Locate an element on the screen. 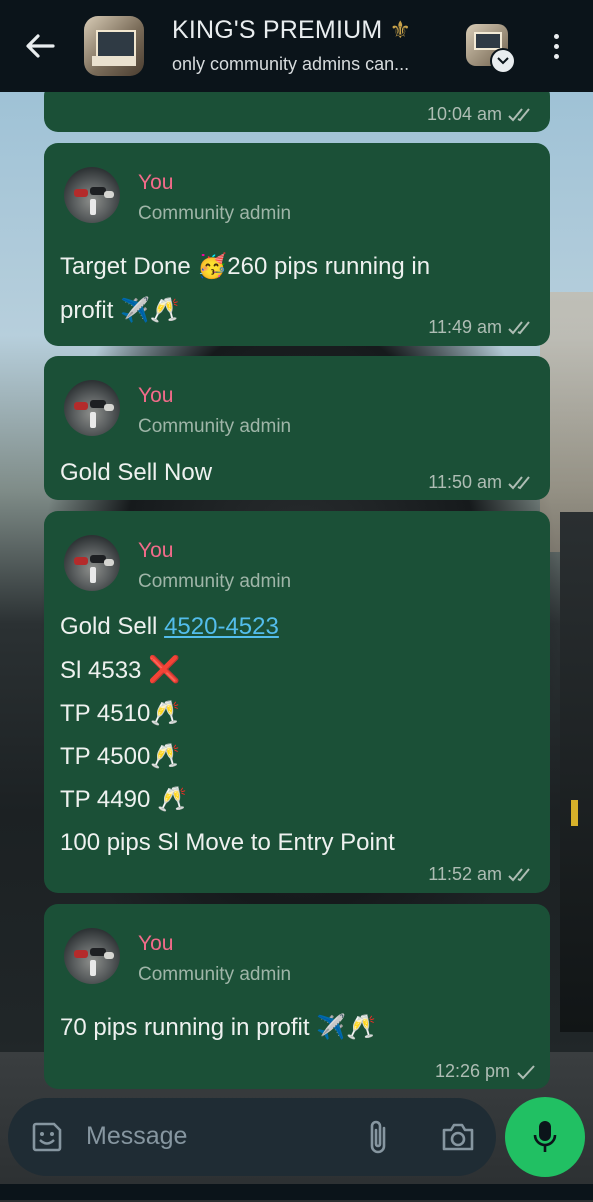 Image resolution: width=593 pixels, height=1202 pixels. message-text: 70 pips running in profit ✈️🥂 is located at coordinates (218, 1027).